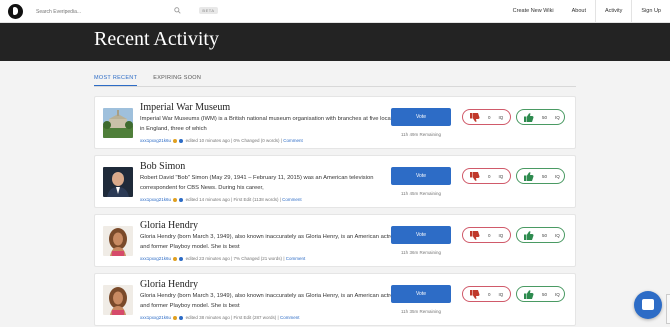 Image resolution: width=670 pixels, height=327 pixels. I want to click on chat-widget-button, so click(648, 305).